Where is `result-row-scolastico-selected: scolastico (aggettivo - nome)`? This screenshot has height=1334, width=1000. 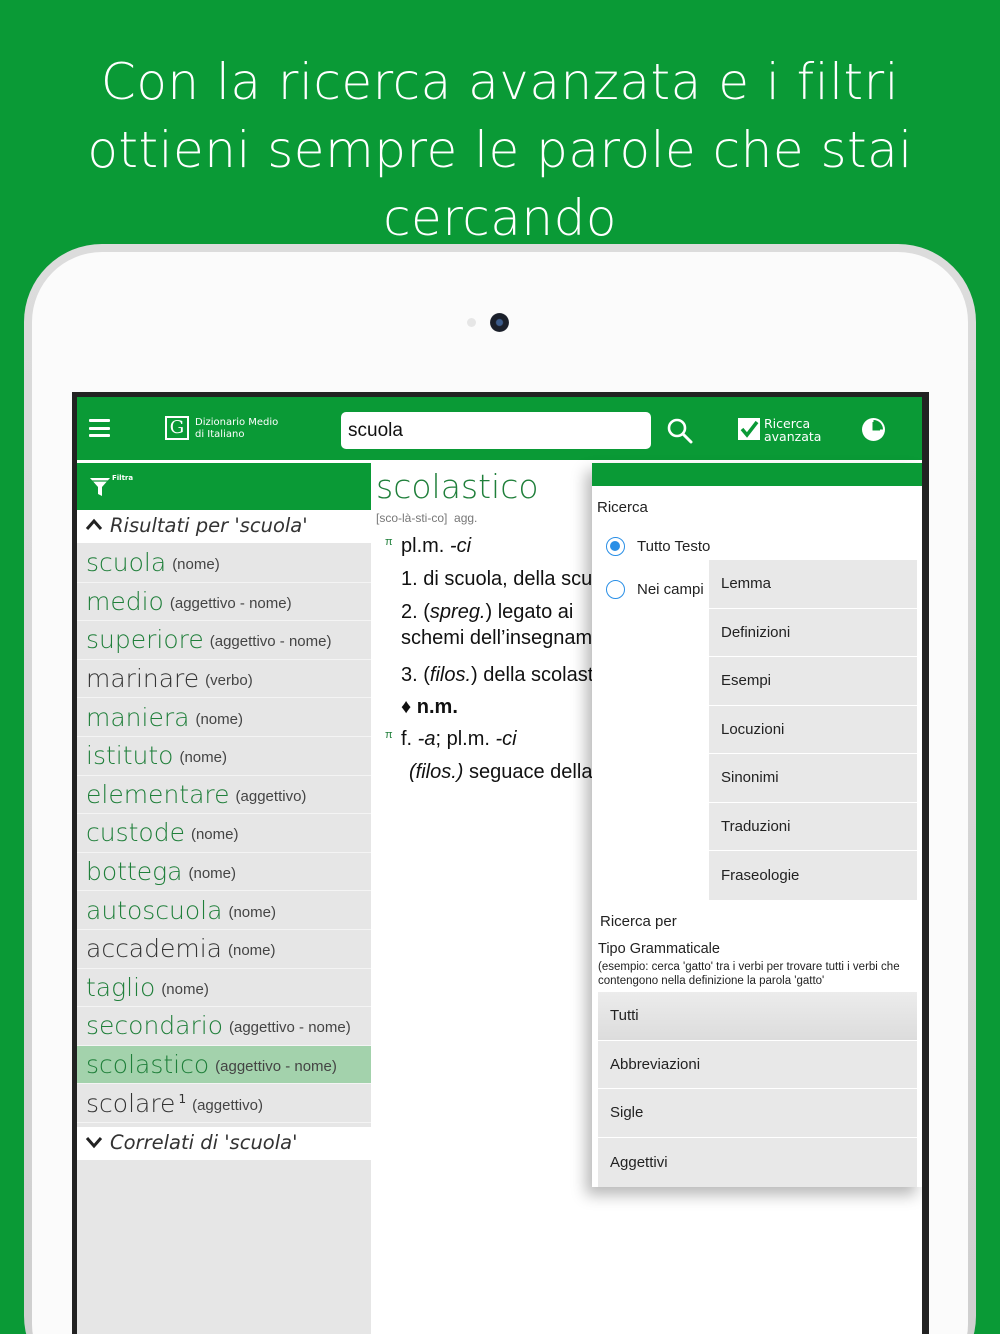
result-row-scolastico-selected: scolastico (aggettivo - nome) is located at coordinates (224, 1065).